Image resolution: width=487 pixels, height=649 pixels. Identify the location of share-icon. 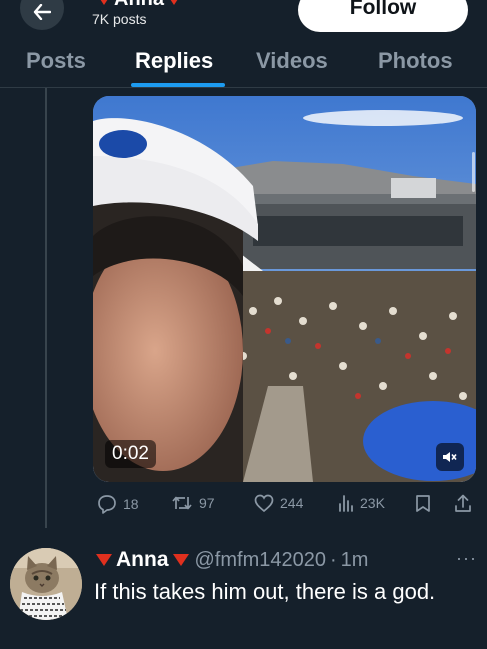
(463, 503).